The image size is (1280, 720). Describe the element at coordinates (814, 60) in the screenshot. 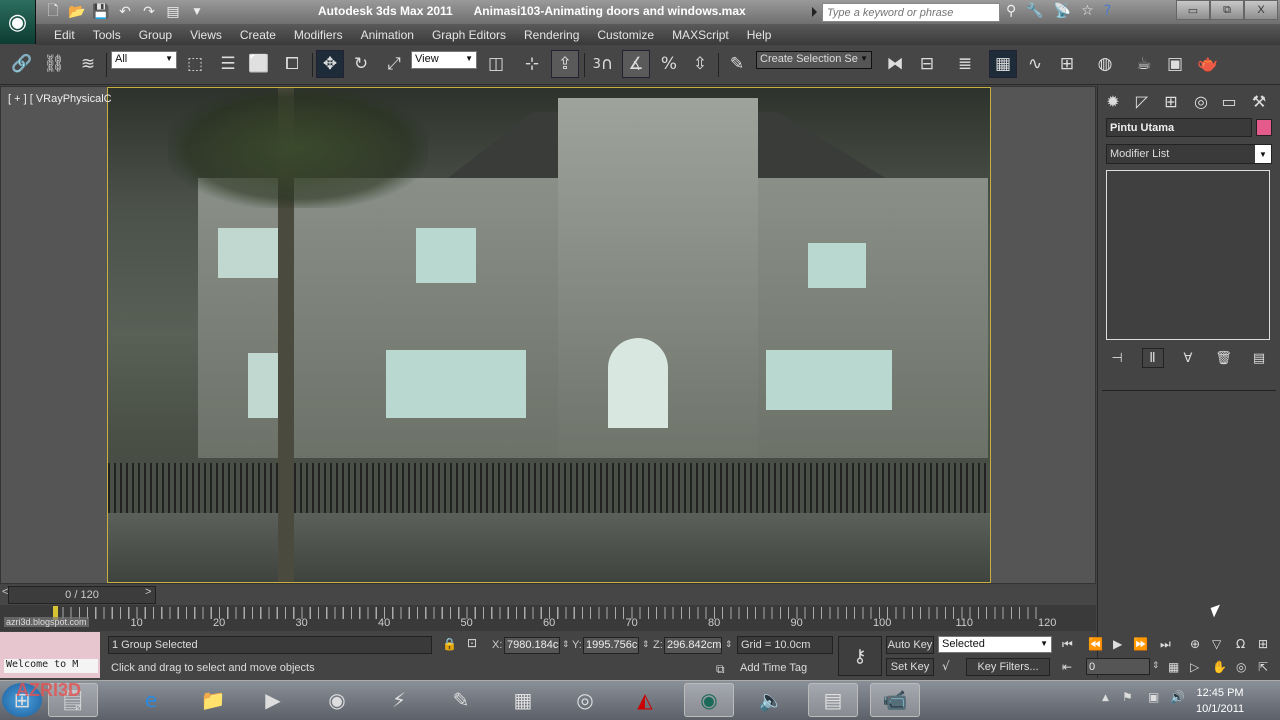

I see `named-selection-dropdown: Create Selection Se` at that location.